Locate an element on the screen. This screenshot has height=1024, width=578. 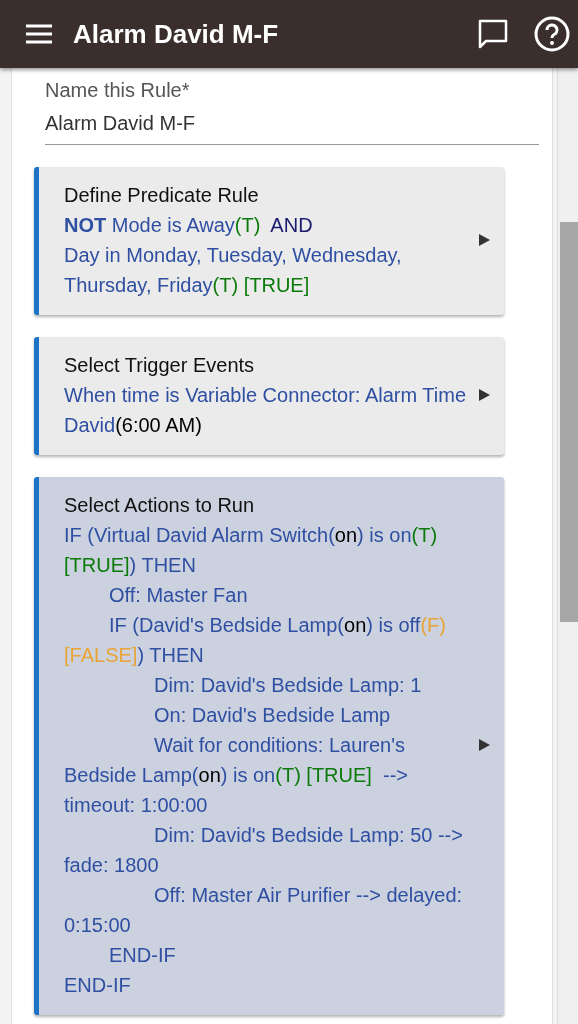
comment-button is located at coordinates (493, 34).